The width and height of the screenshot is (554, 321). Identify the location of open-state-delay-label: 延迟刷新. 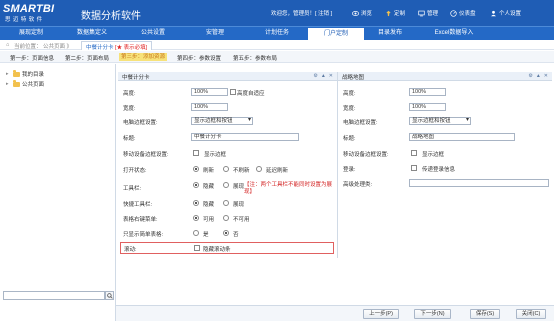
(277, 171).